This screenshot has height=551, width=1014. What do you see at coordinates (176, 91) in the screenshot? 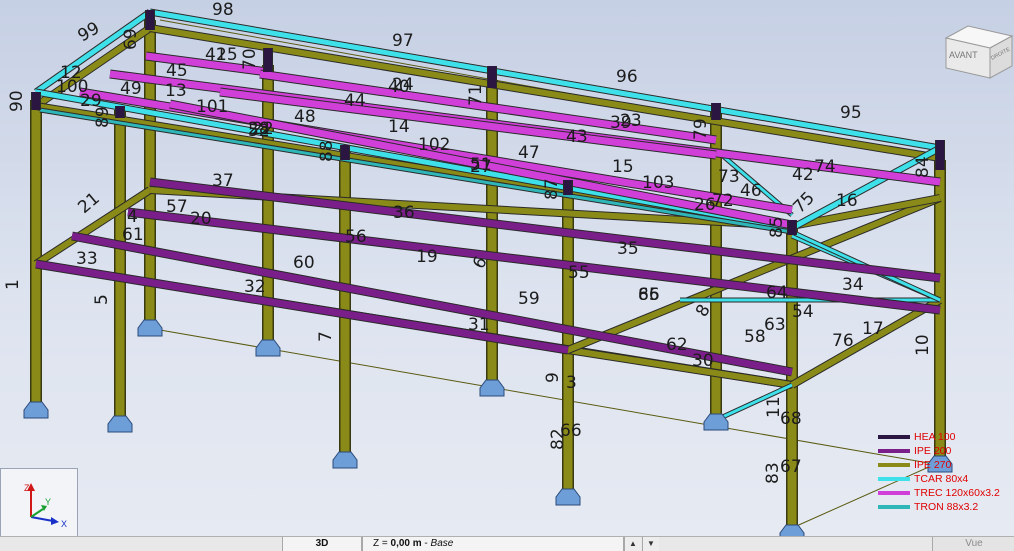
I see `bar-number-label: 13` at bounding box center [176, 91].